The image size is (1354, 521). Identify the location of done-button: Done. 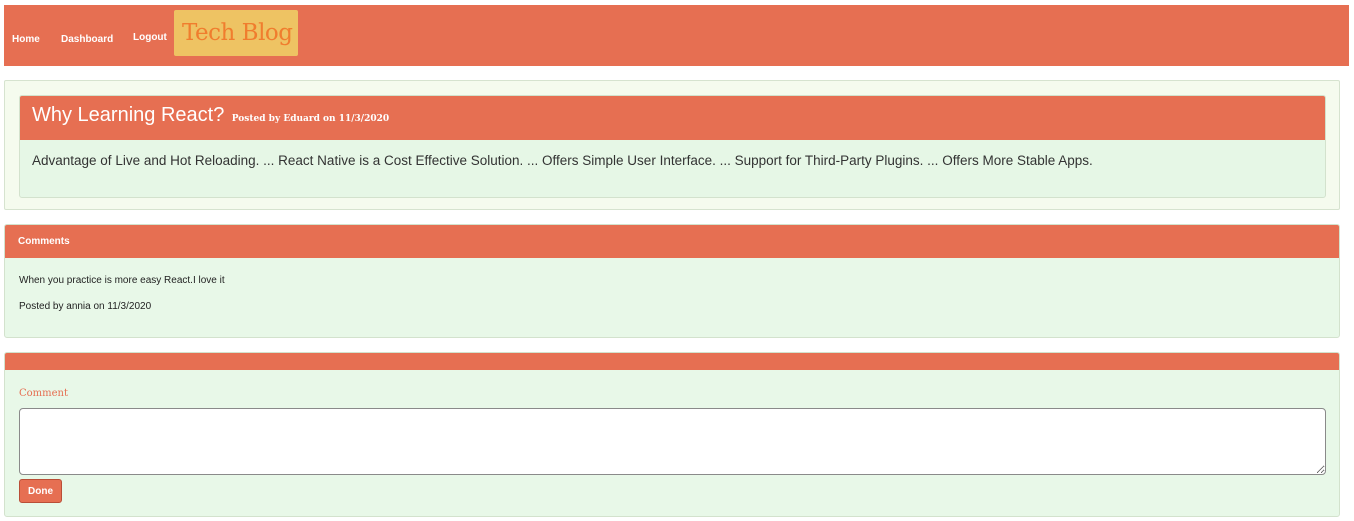
(40, 491).